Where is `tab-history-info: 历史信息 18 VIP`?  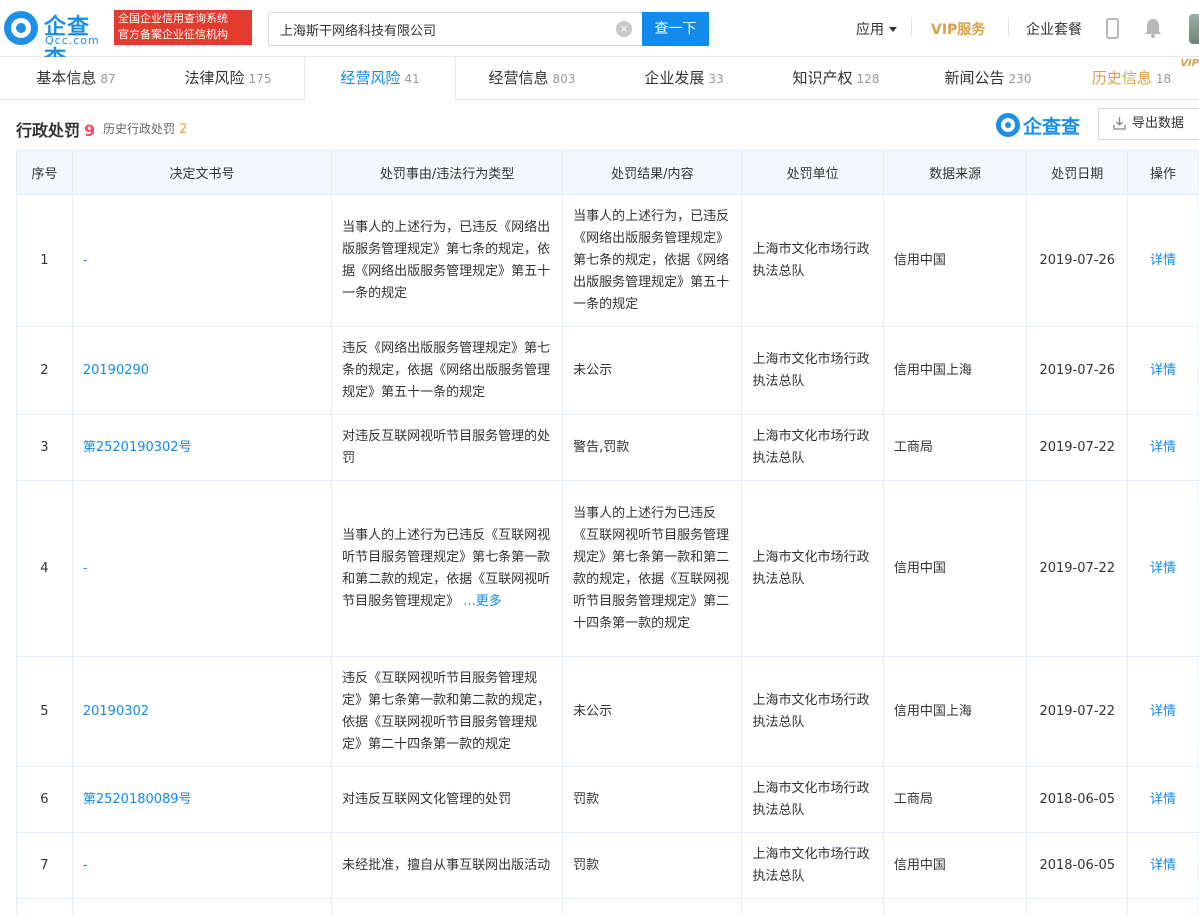 tab-history-info: 历史信息 18 VIP is located at coordinates (1131, 78).